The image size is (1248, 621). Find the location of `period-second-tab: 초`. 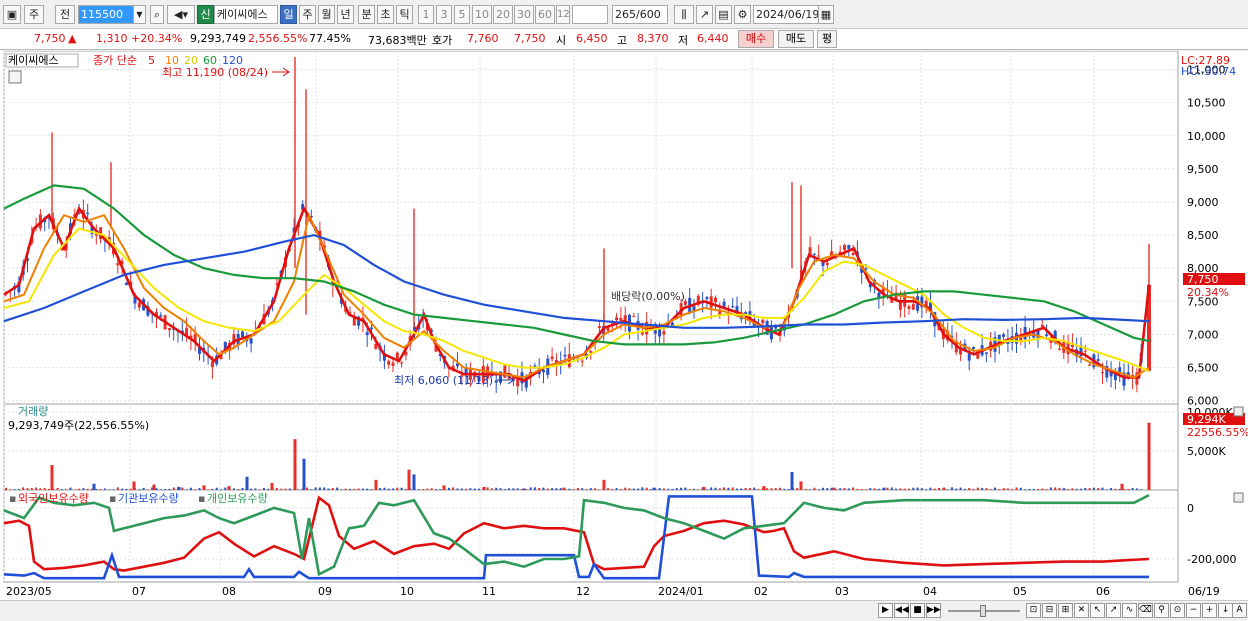

period-second-tab: 초 is located at coordinates (385, 14).